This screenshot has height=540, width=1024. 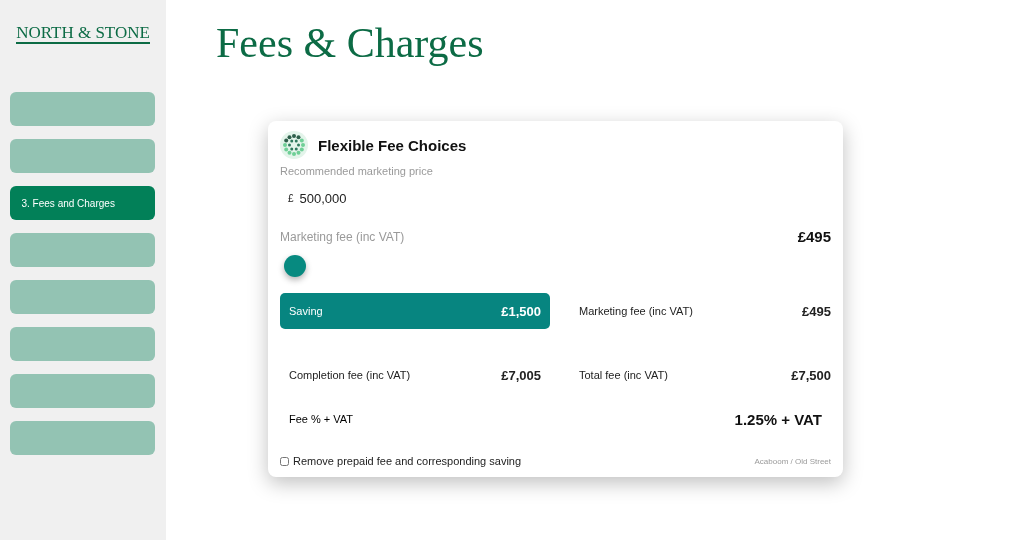 I want to click on summary-value: £495, so click(x=816, y=311).